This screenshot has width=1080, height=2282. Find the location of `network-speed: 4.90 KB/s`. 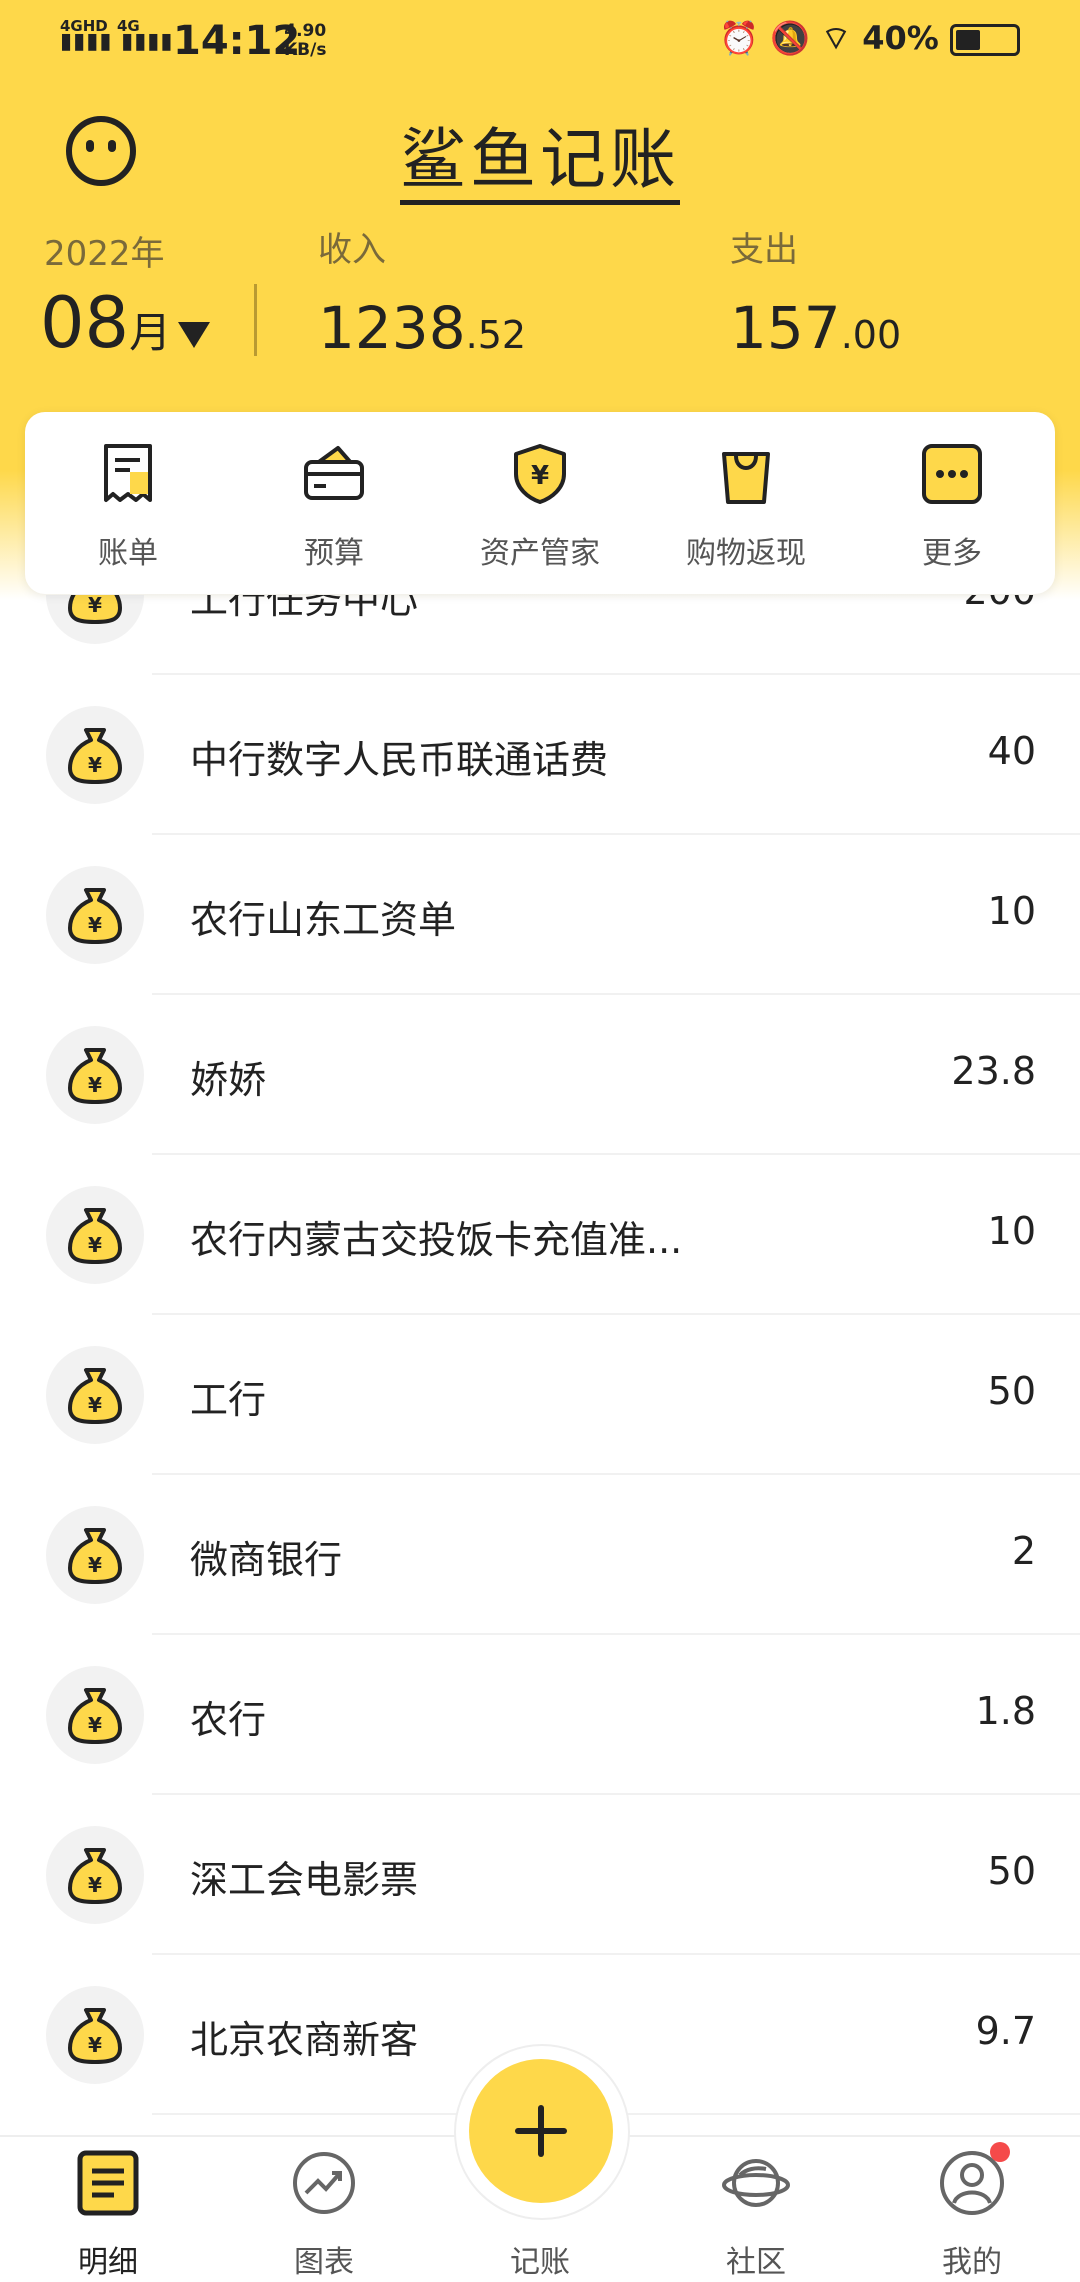

network-speed: 4.90 KB/s is located at coordinates (305, 41).